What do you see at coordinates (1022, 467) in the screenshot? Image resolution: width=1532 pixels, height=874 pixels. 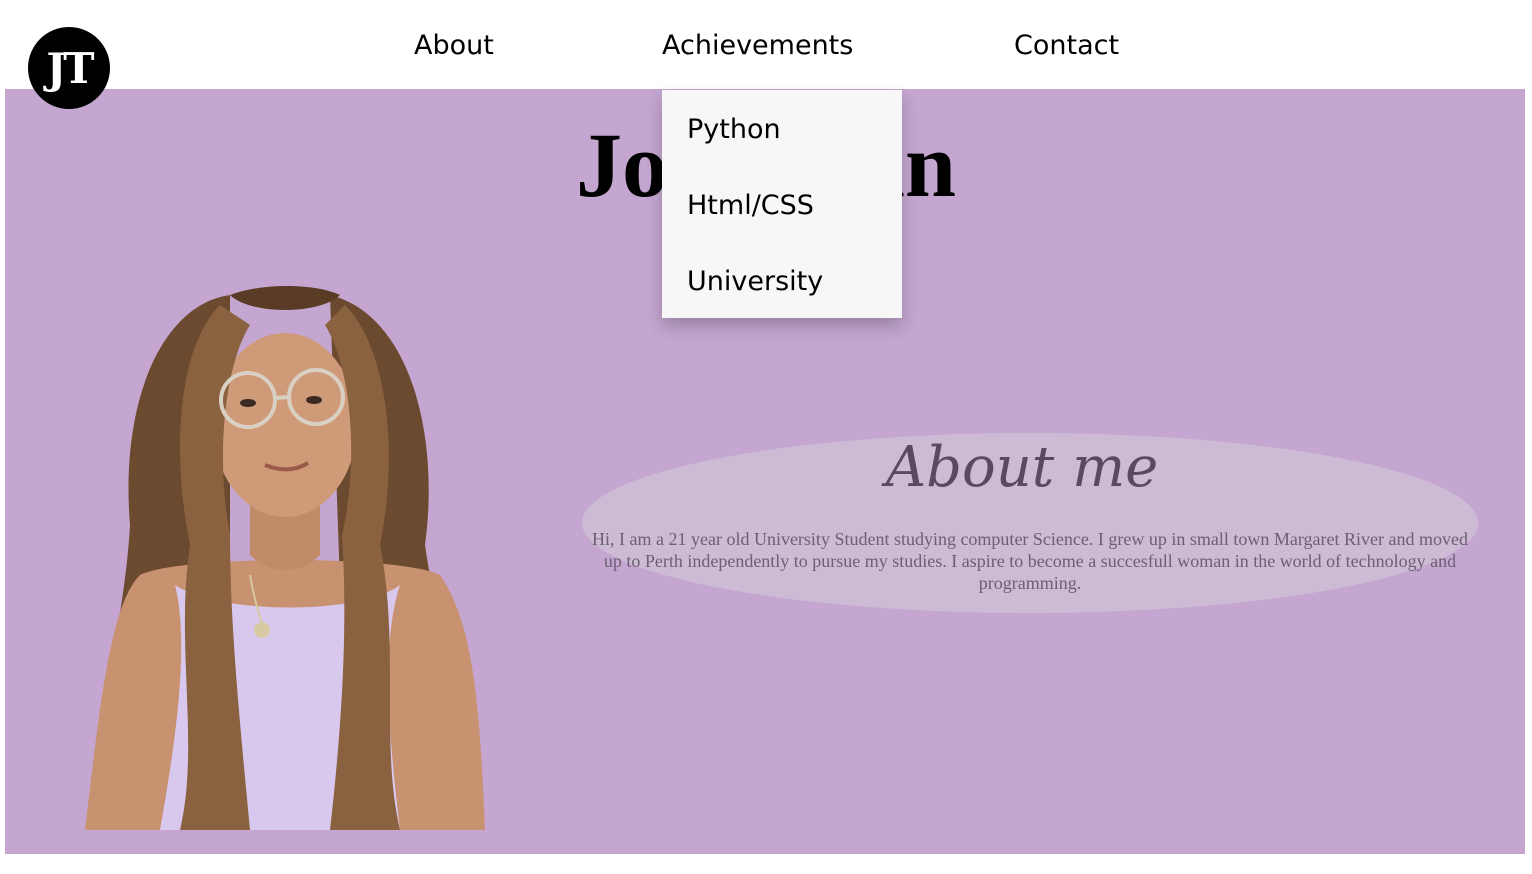 I see `about-heading: About me` at bounding box center [1022, 467].